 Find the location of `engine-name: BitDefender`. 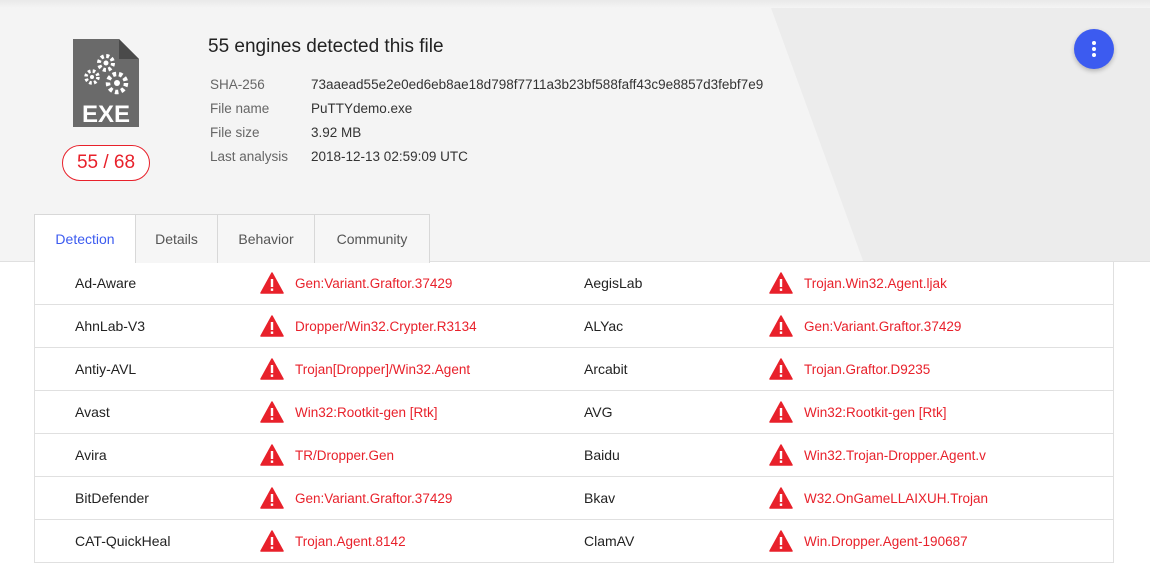

engine-name: BitDefender is located at coordinates (112, 498).